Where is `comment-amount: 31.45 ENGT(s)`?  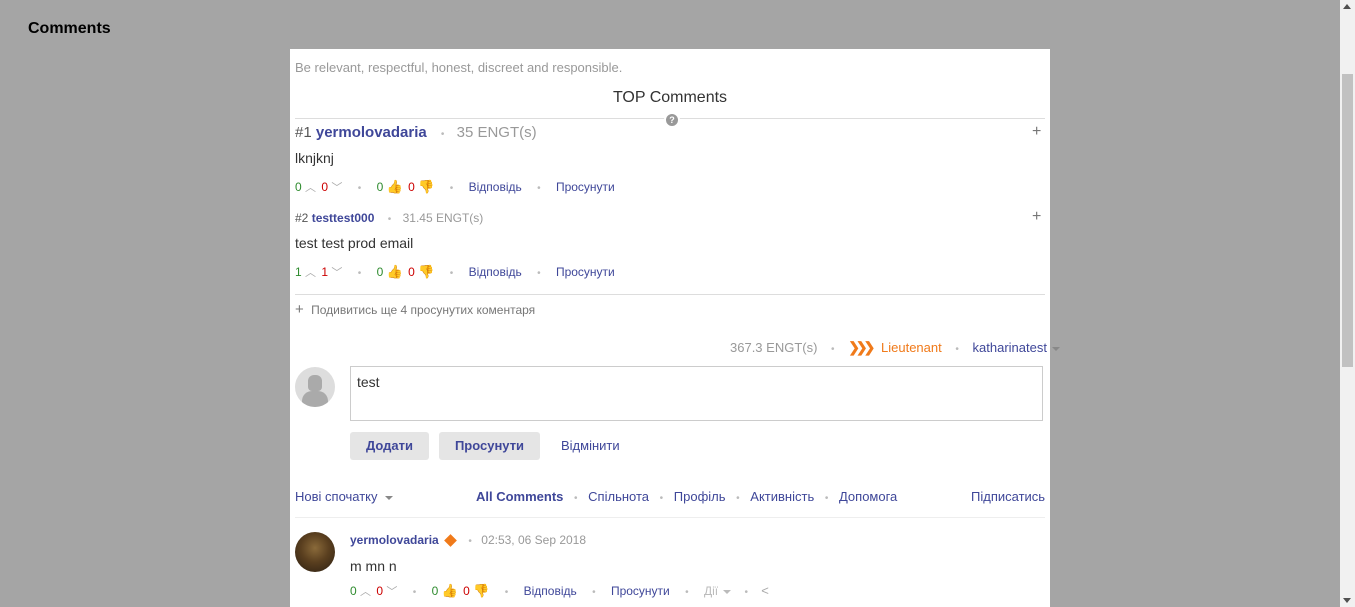 comment-amount: 31.45 ENGT(s) is located at coordinates (443, 218).